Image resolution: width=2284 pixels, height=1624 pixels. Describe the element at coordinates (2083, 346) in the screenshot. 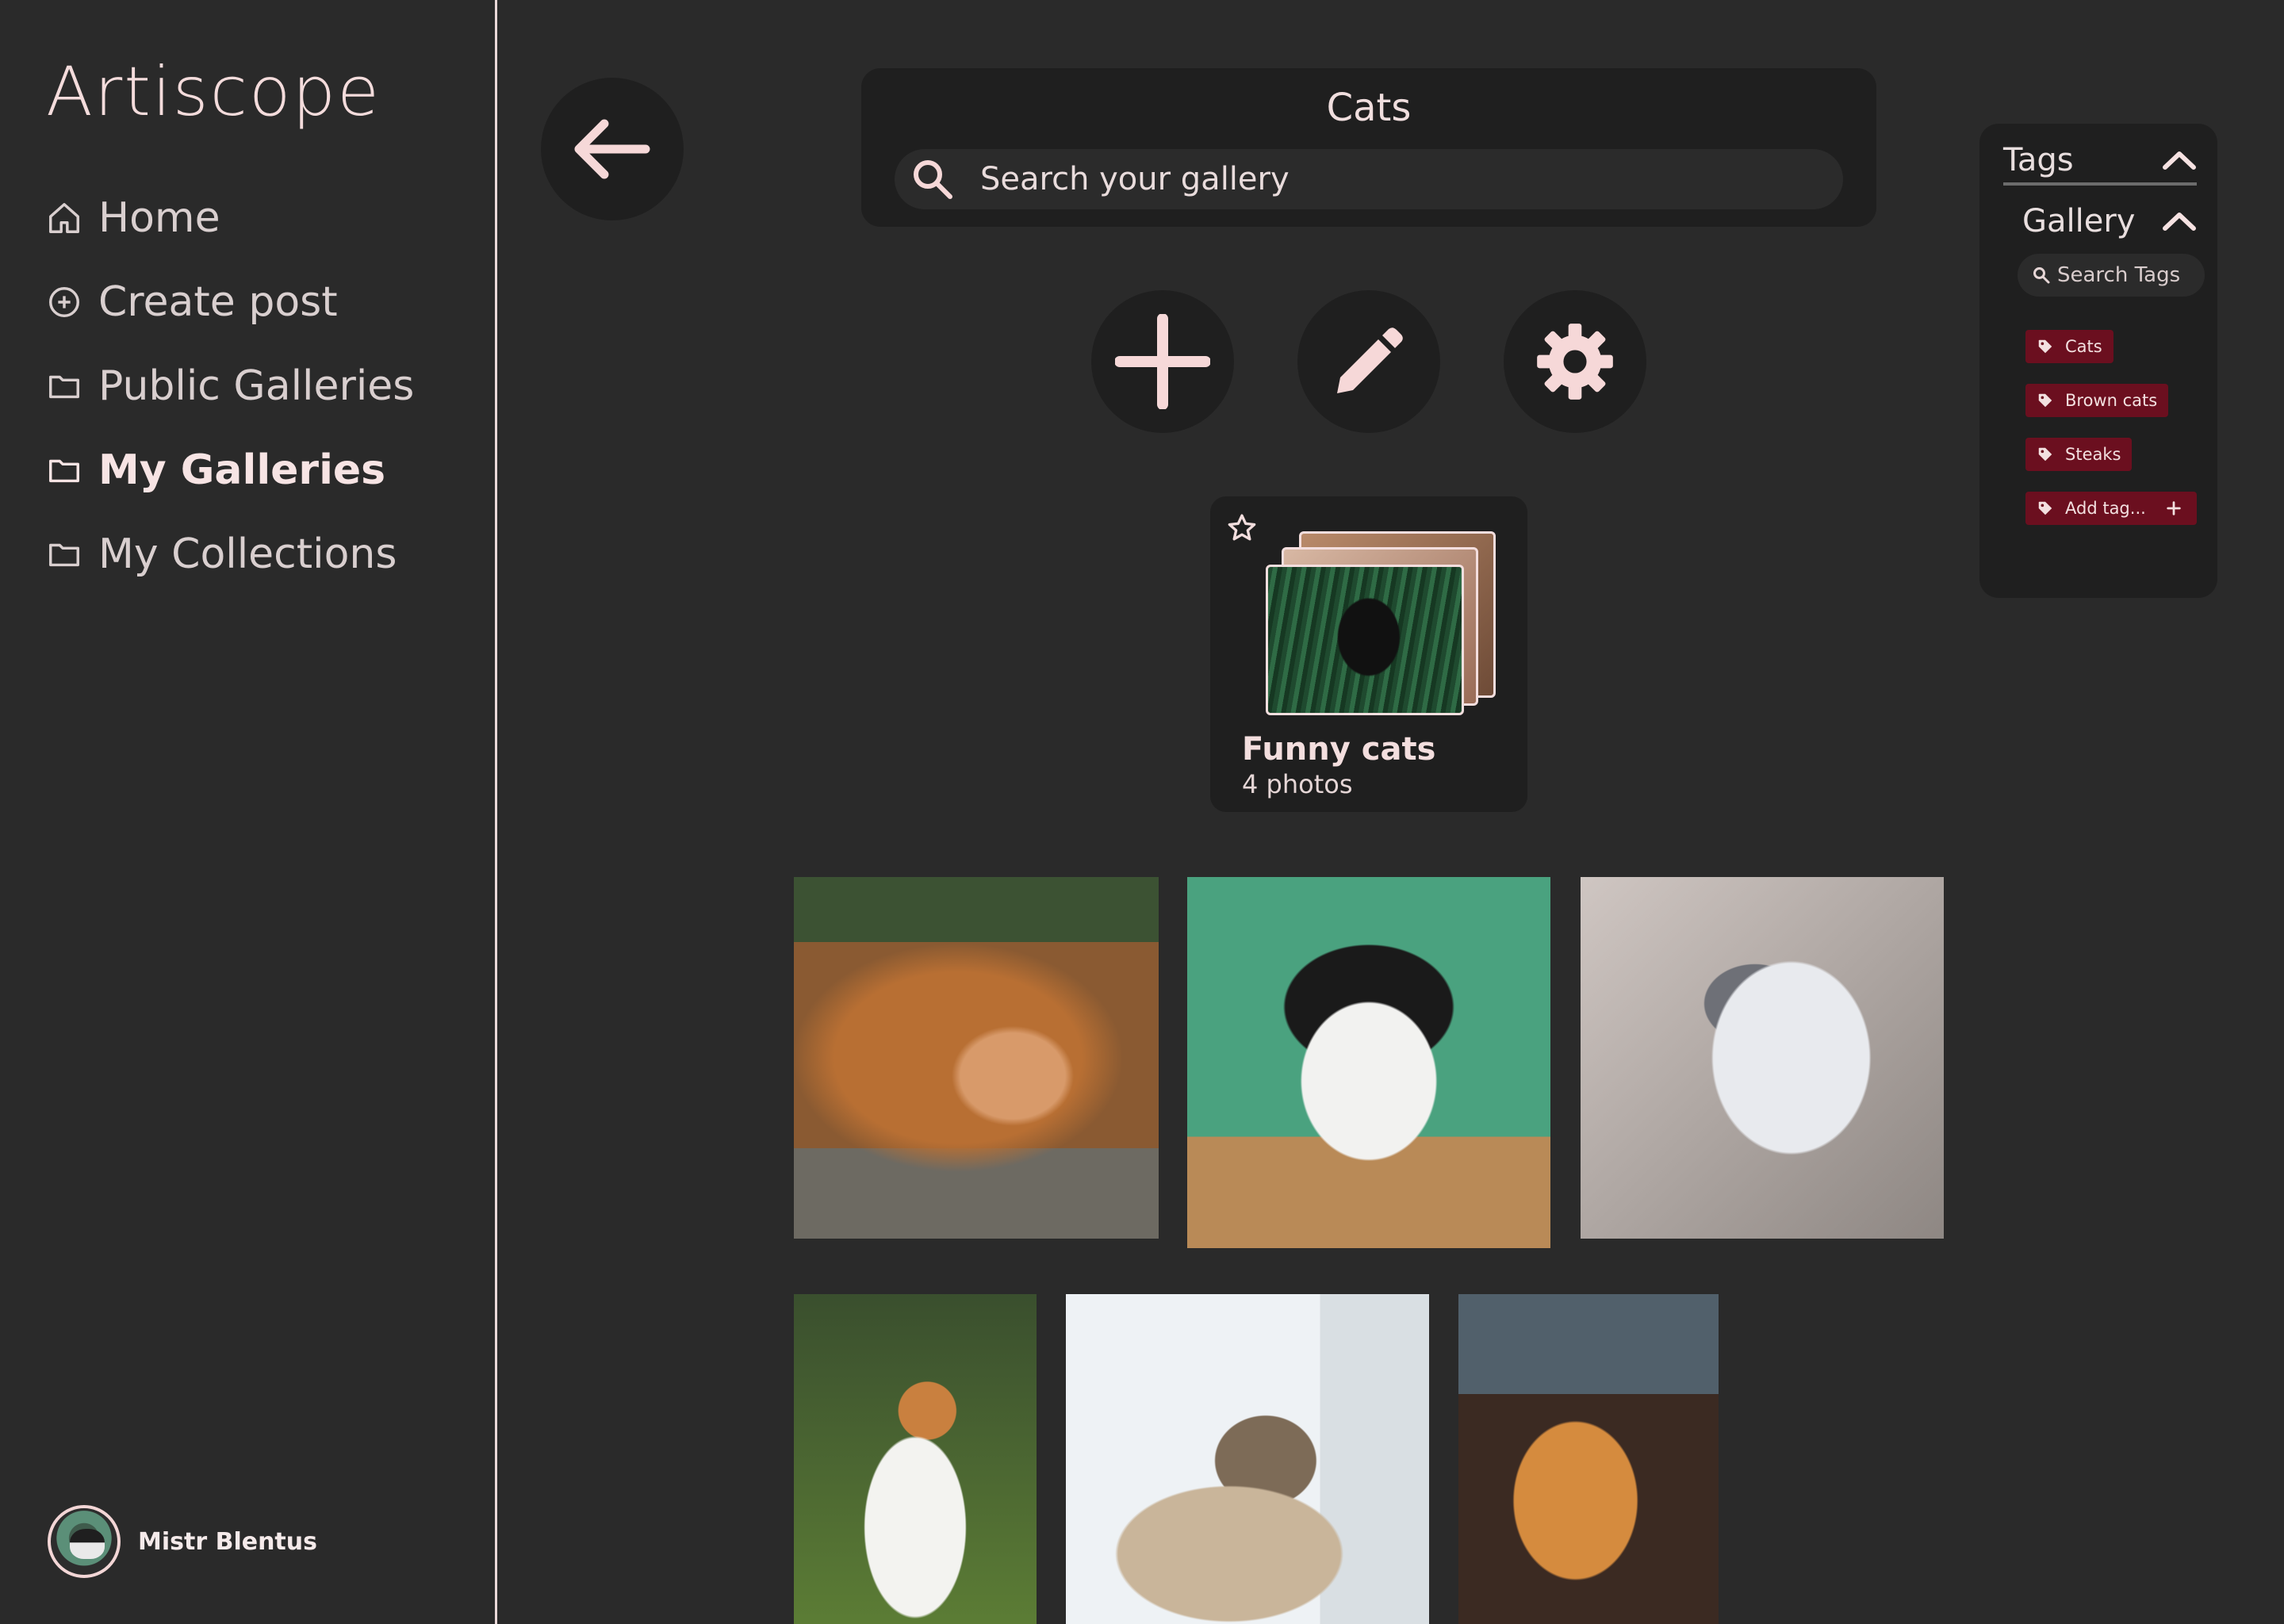

I see `tag-label: Cats` at that location.